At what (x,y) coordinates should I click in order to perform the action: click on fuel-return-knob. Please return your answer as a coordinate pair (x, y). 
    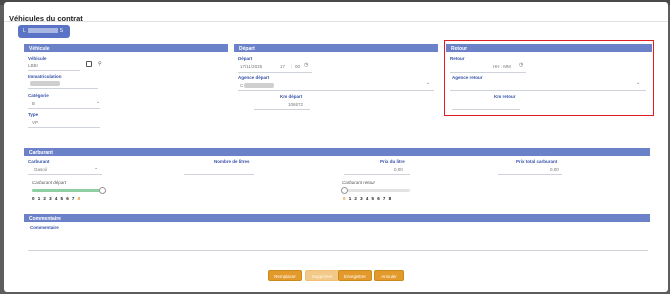
    Looking at the image, I should click on (344, 190).